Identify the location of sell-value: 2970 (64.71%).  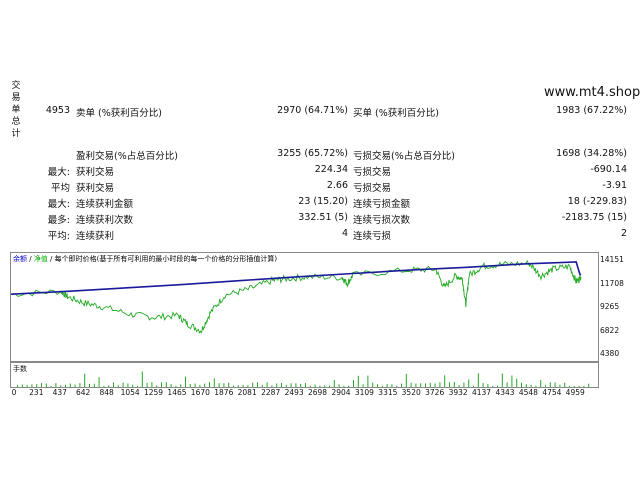
(312, 110).